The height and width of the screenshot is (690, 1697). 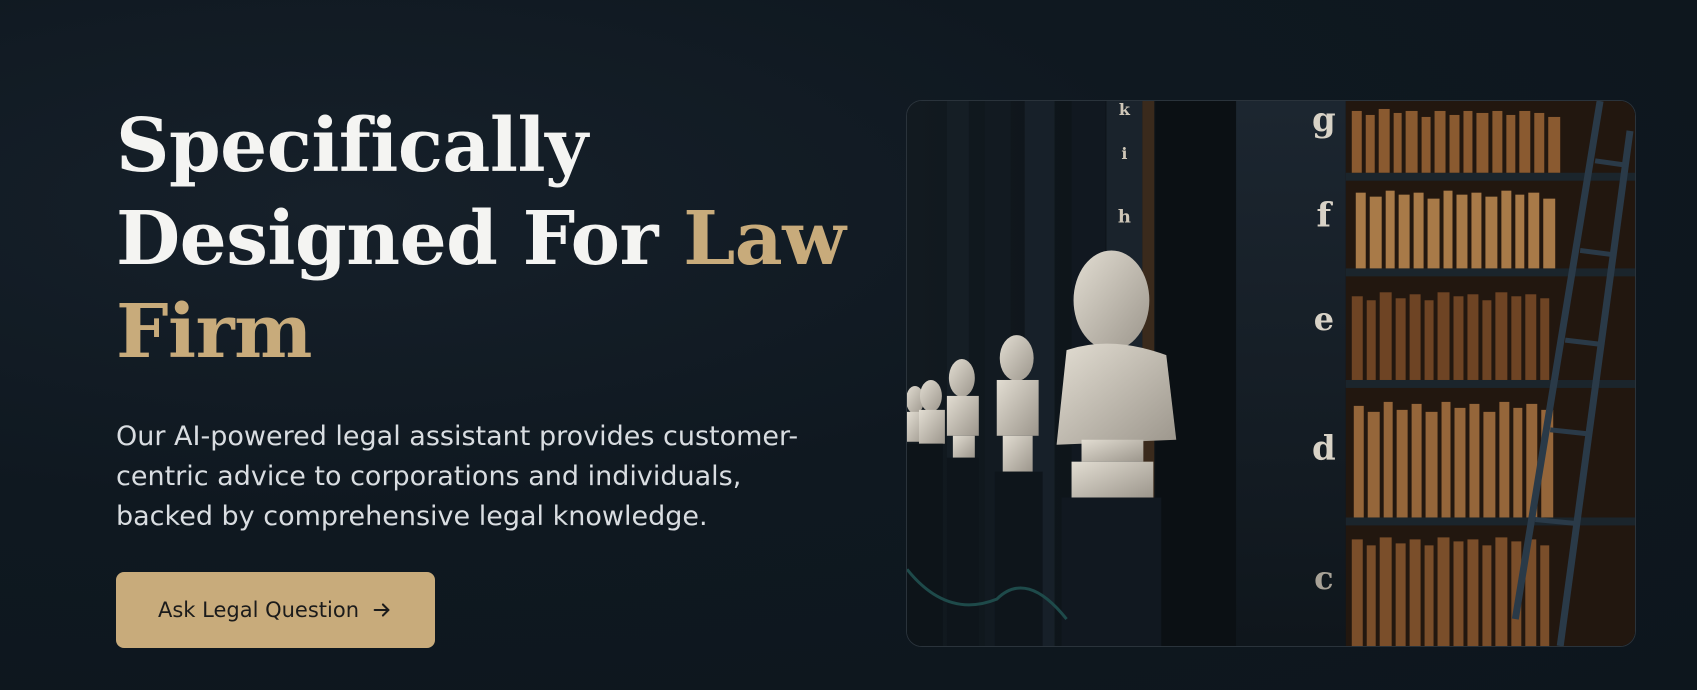 I want to click on svg-text: e, so click(x=1324, y=319).